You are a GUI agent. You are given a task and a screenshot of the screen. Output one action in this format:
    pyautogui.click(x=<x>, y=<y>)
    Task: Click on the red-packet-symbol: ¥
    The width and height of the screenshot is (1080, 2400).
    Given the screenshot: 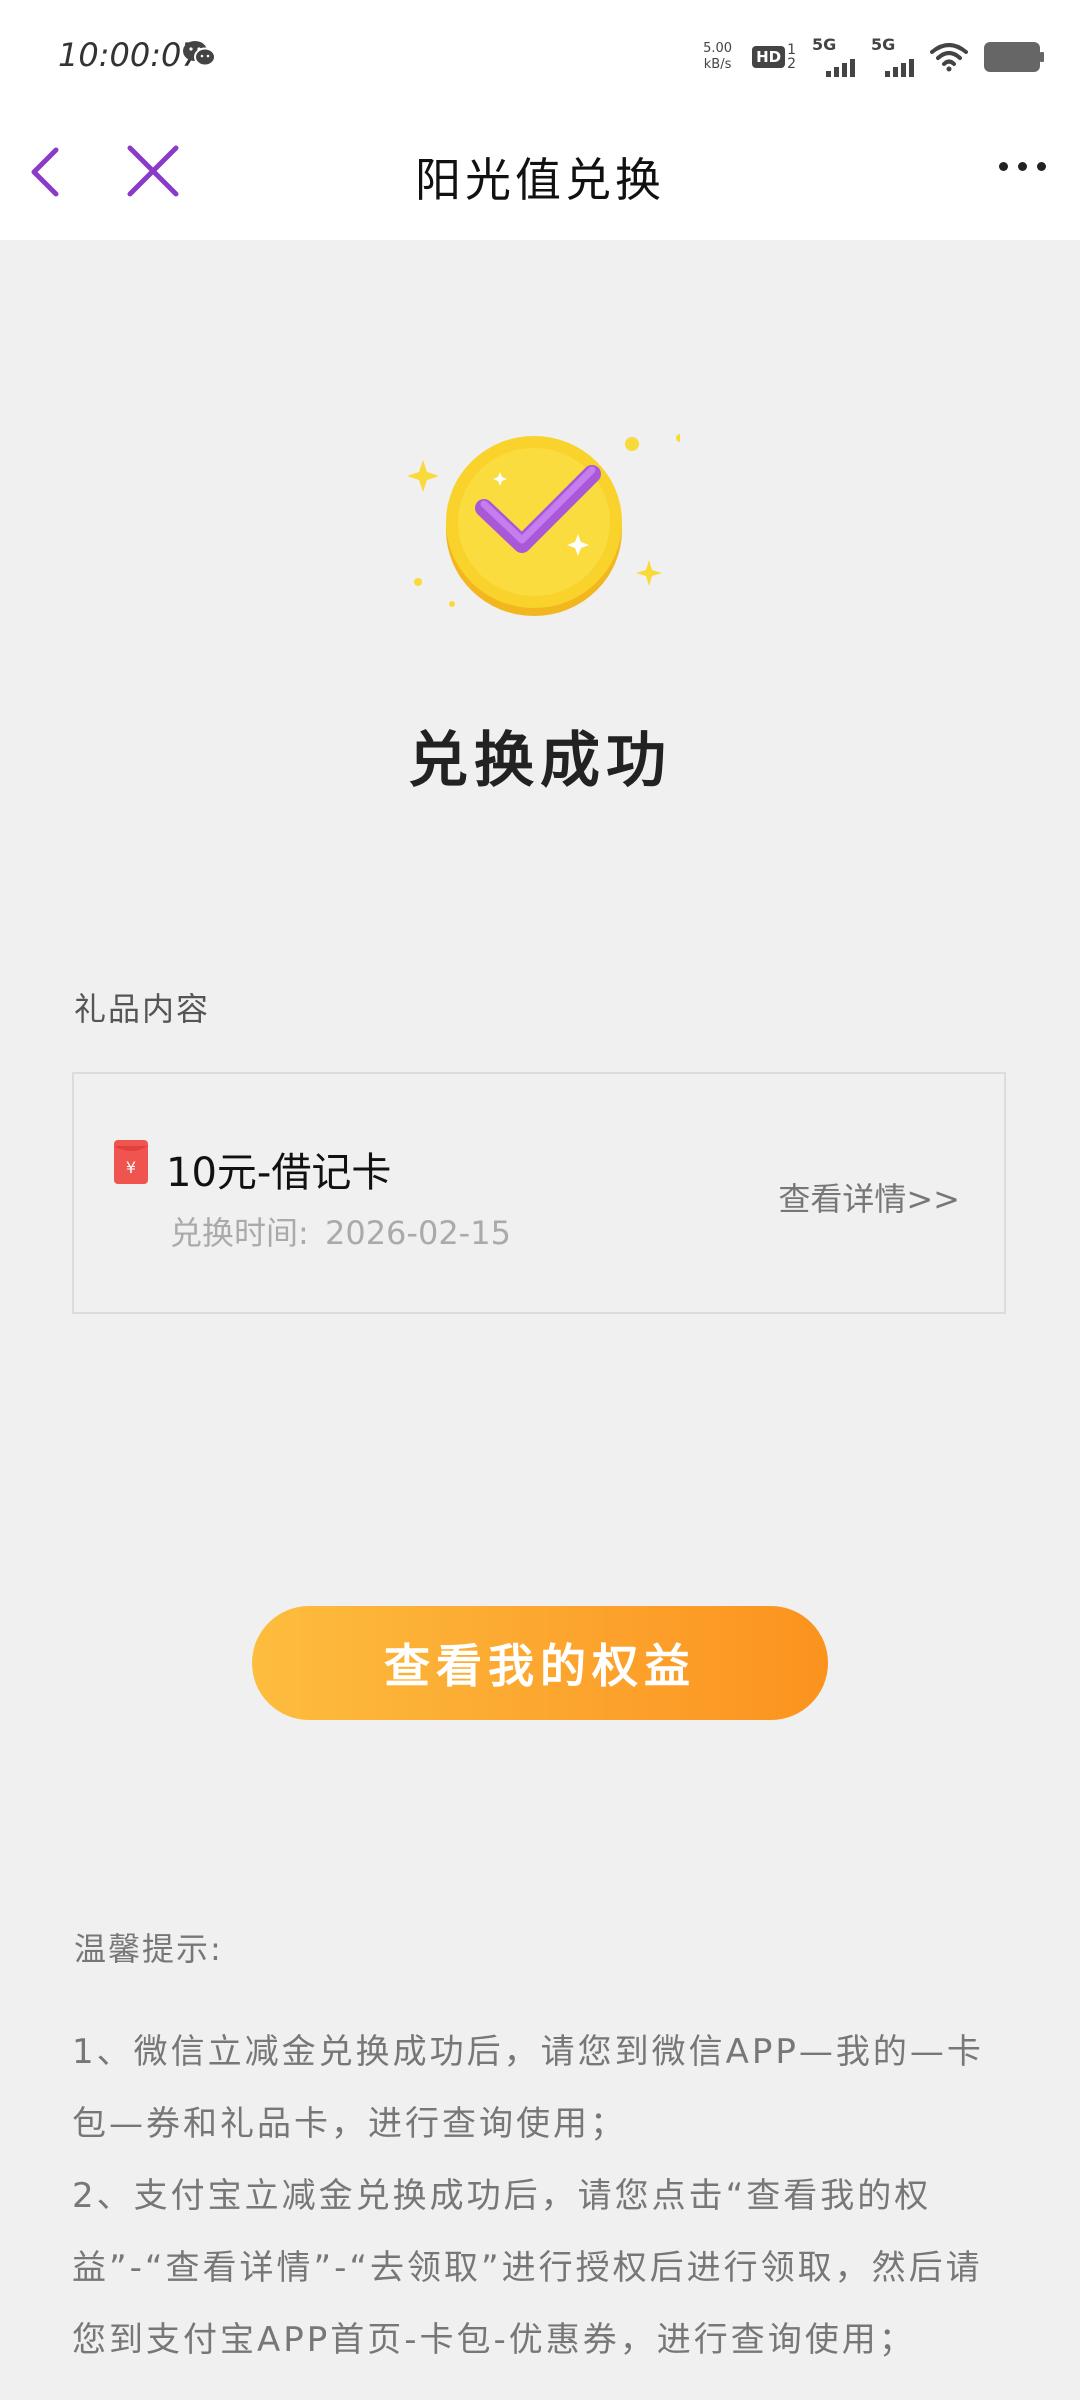 What is the action you would take?
    pyautogui.click(x=131, y=1167)
    